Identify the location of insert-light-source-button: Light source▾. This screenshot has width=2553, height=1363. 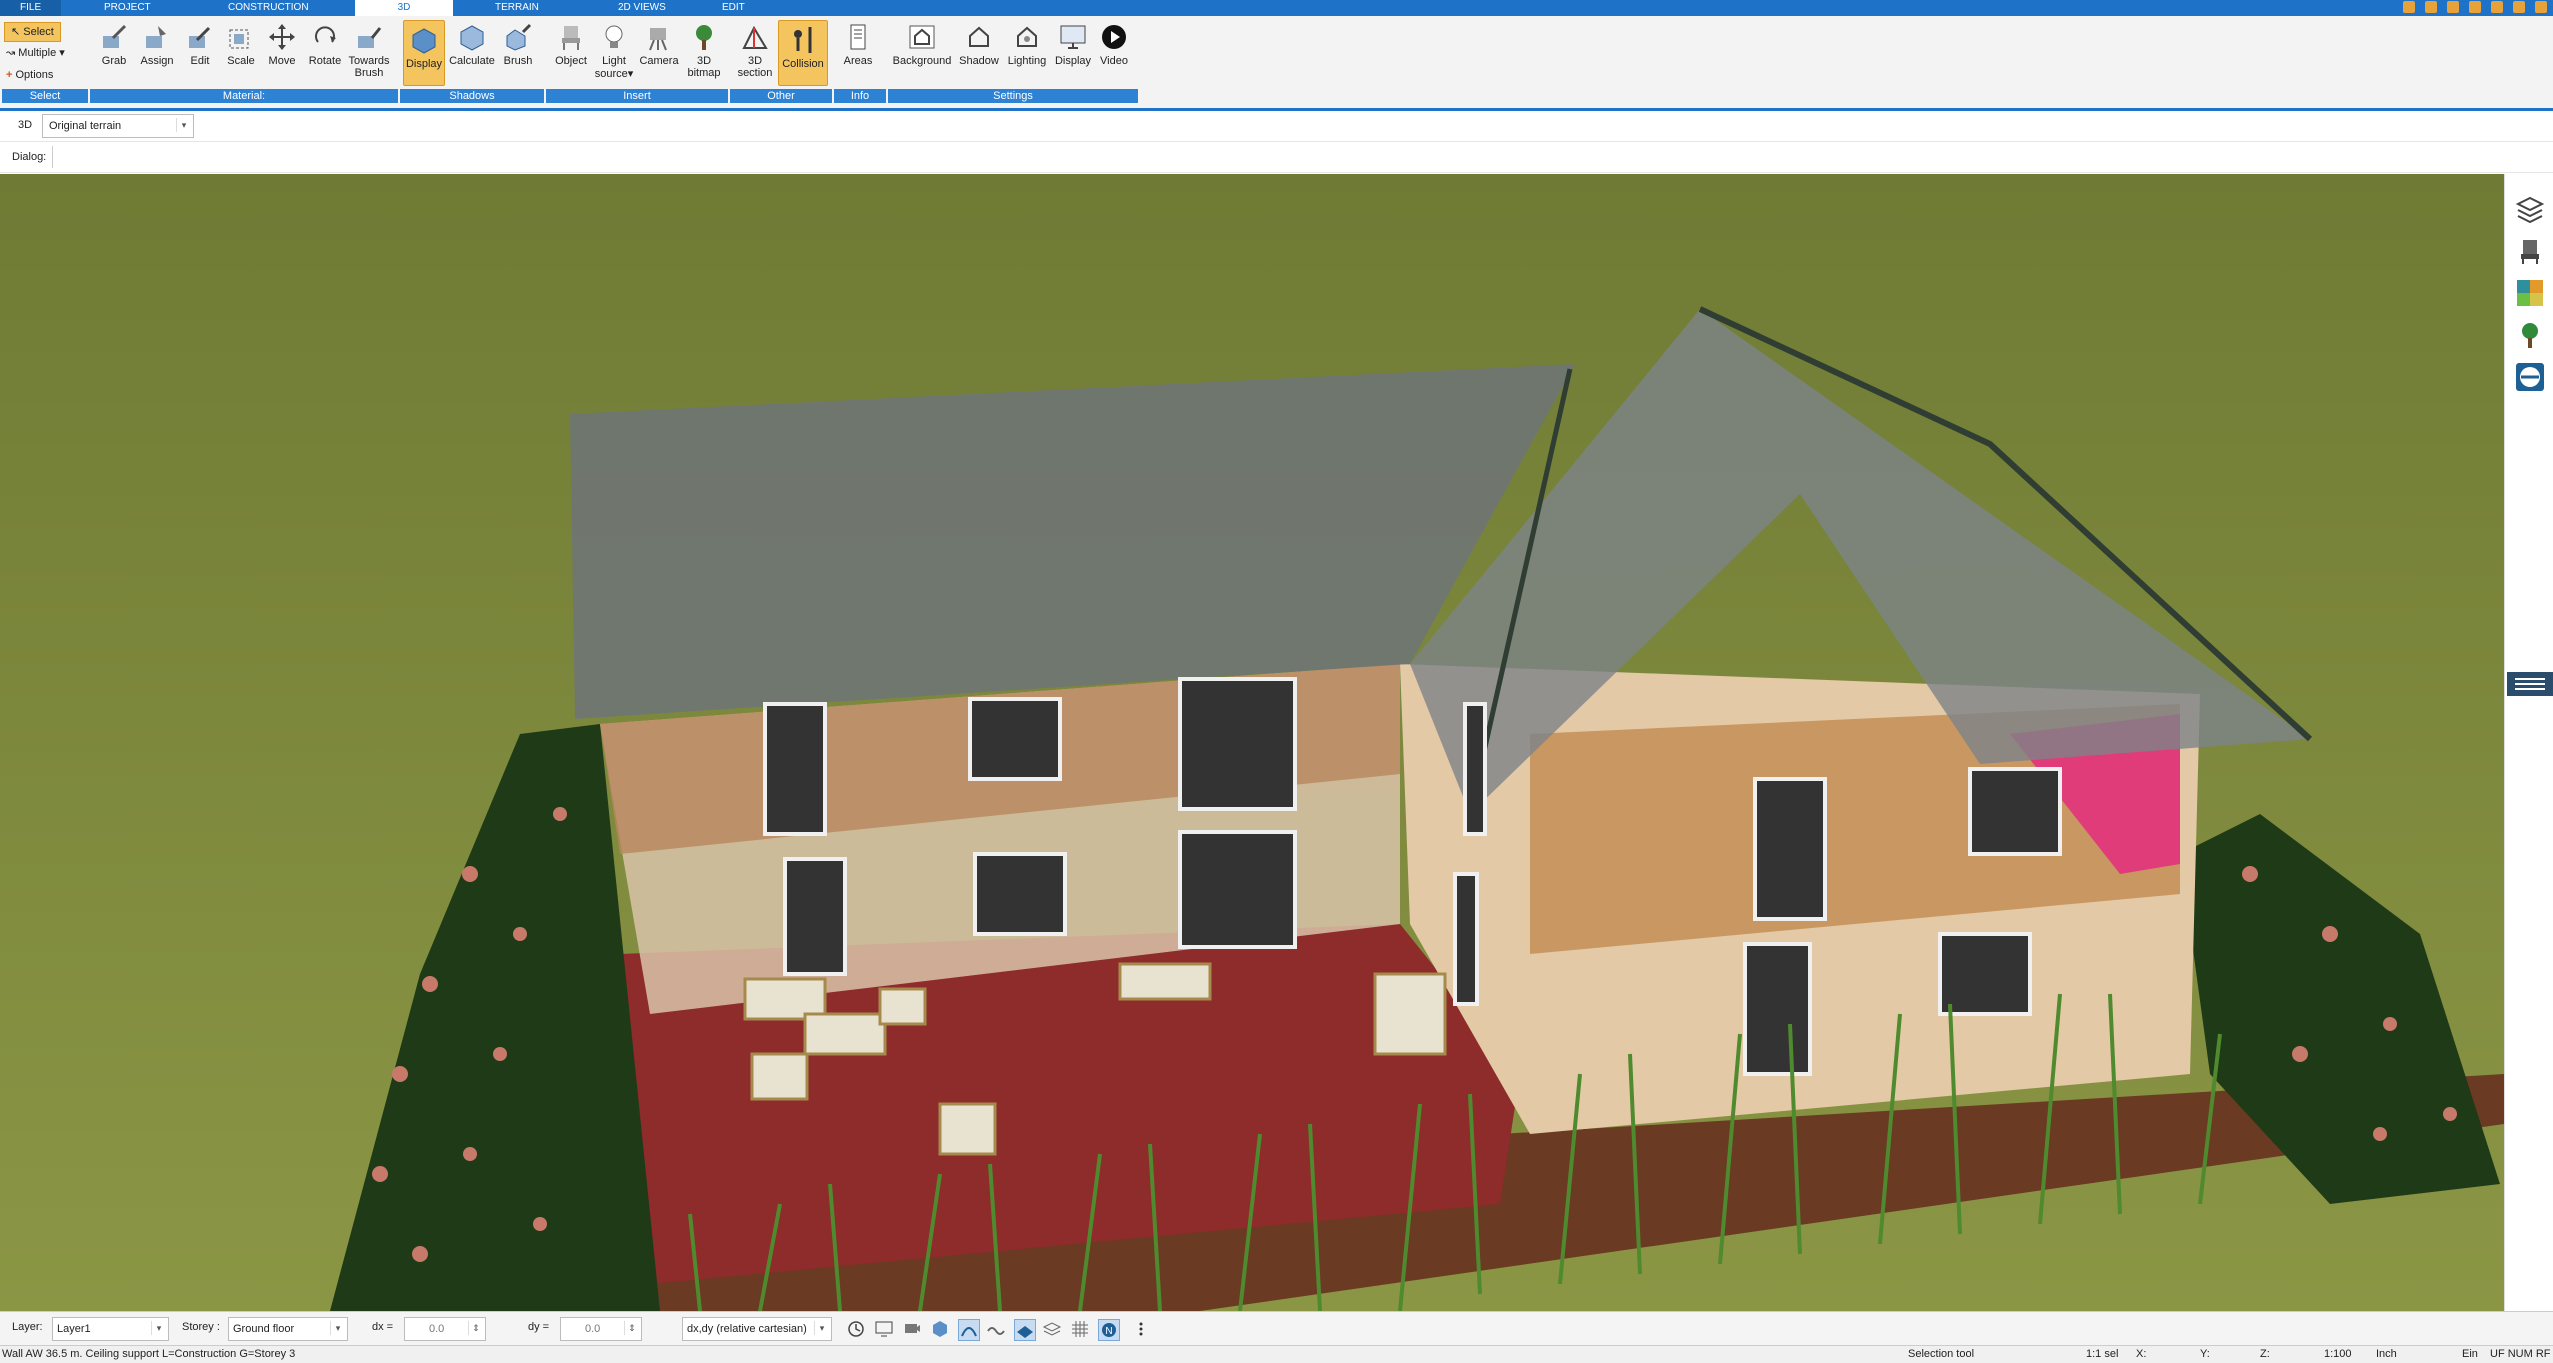
(614, 51).